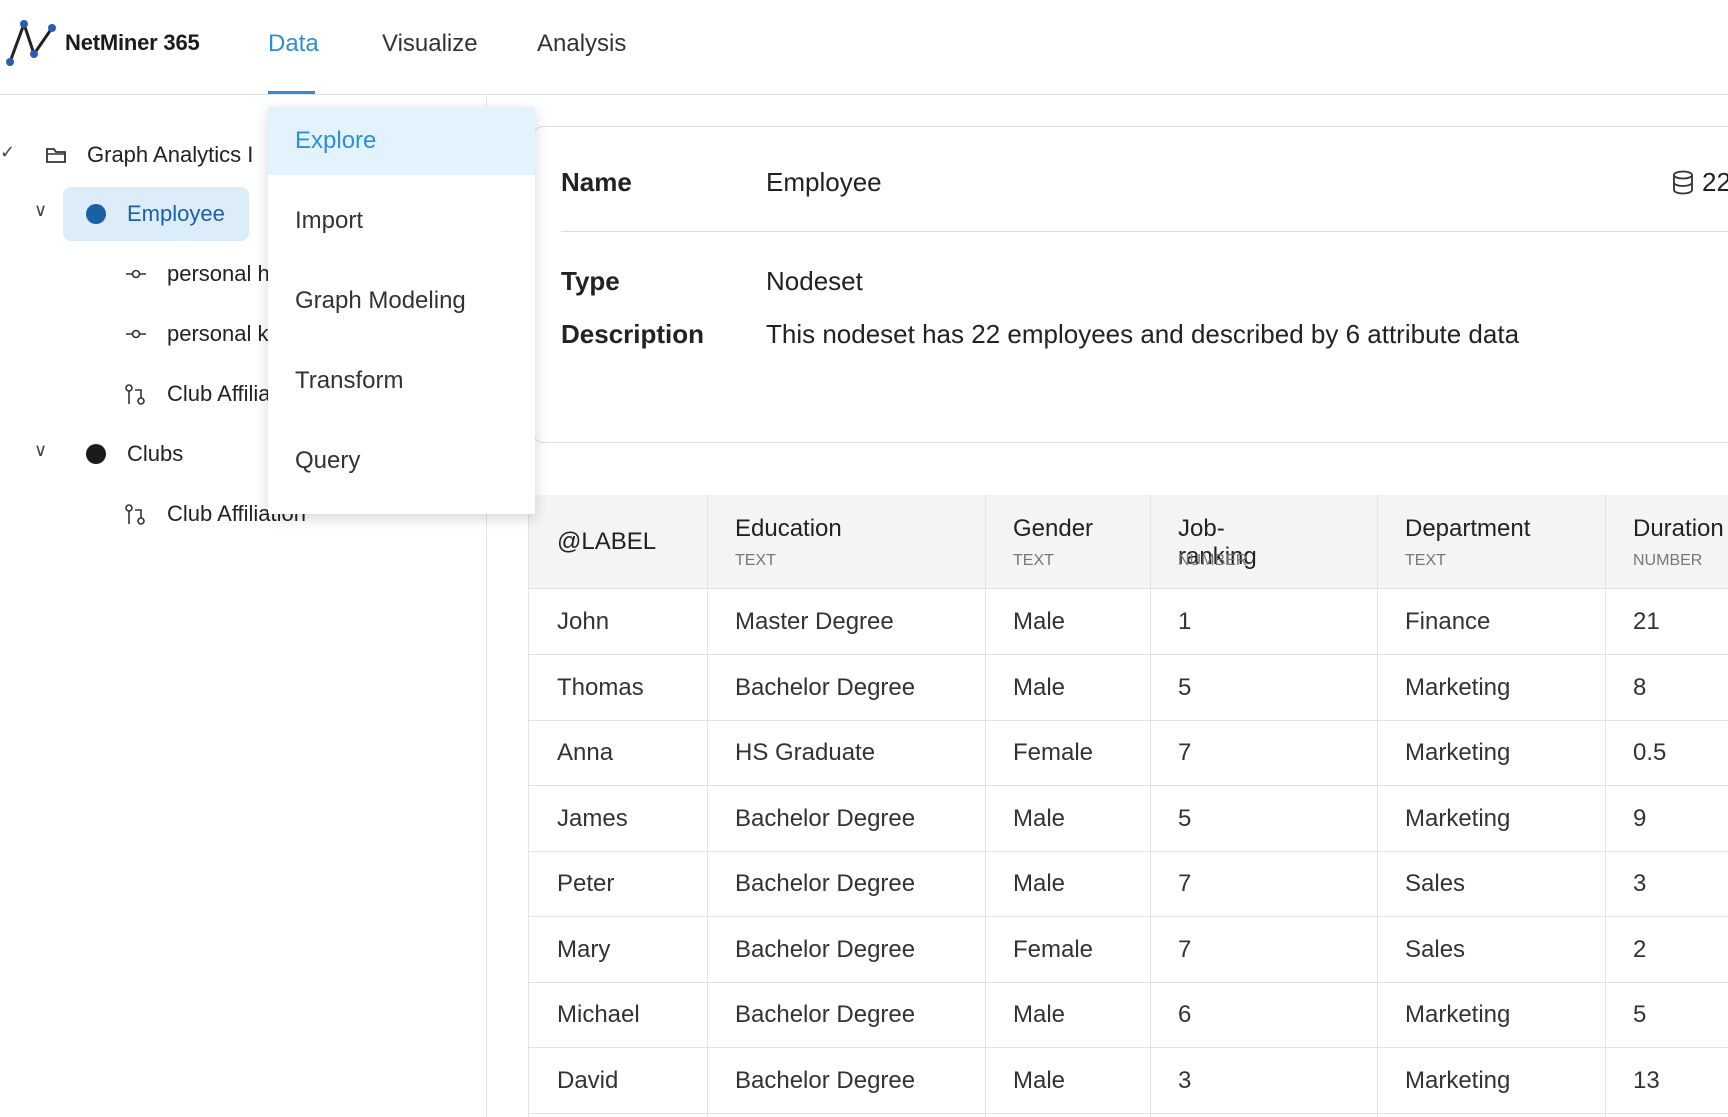  I want to click on tree-project-label: Graph Analytics I, so click(170, 154).